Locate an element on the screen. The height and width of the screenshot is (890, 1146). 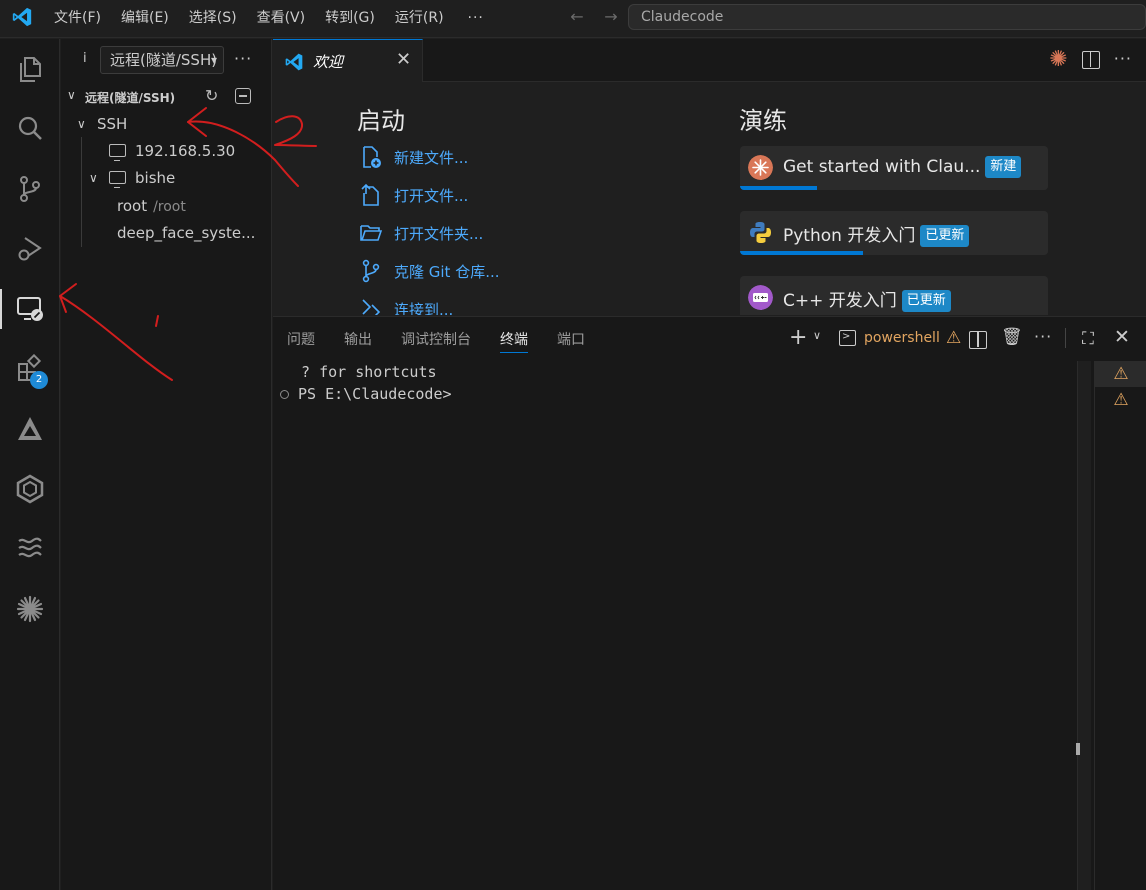
sidebar-more-button: ··· is located at coordinates (243, 58).